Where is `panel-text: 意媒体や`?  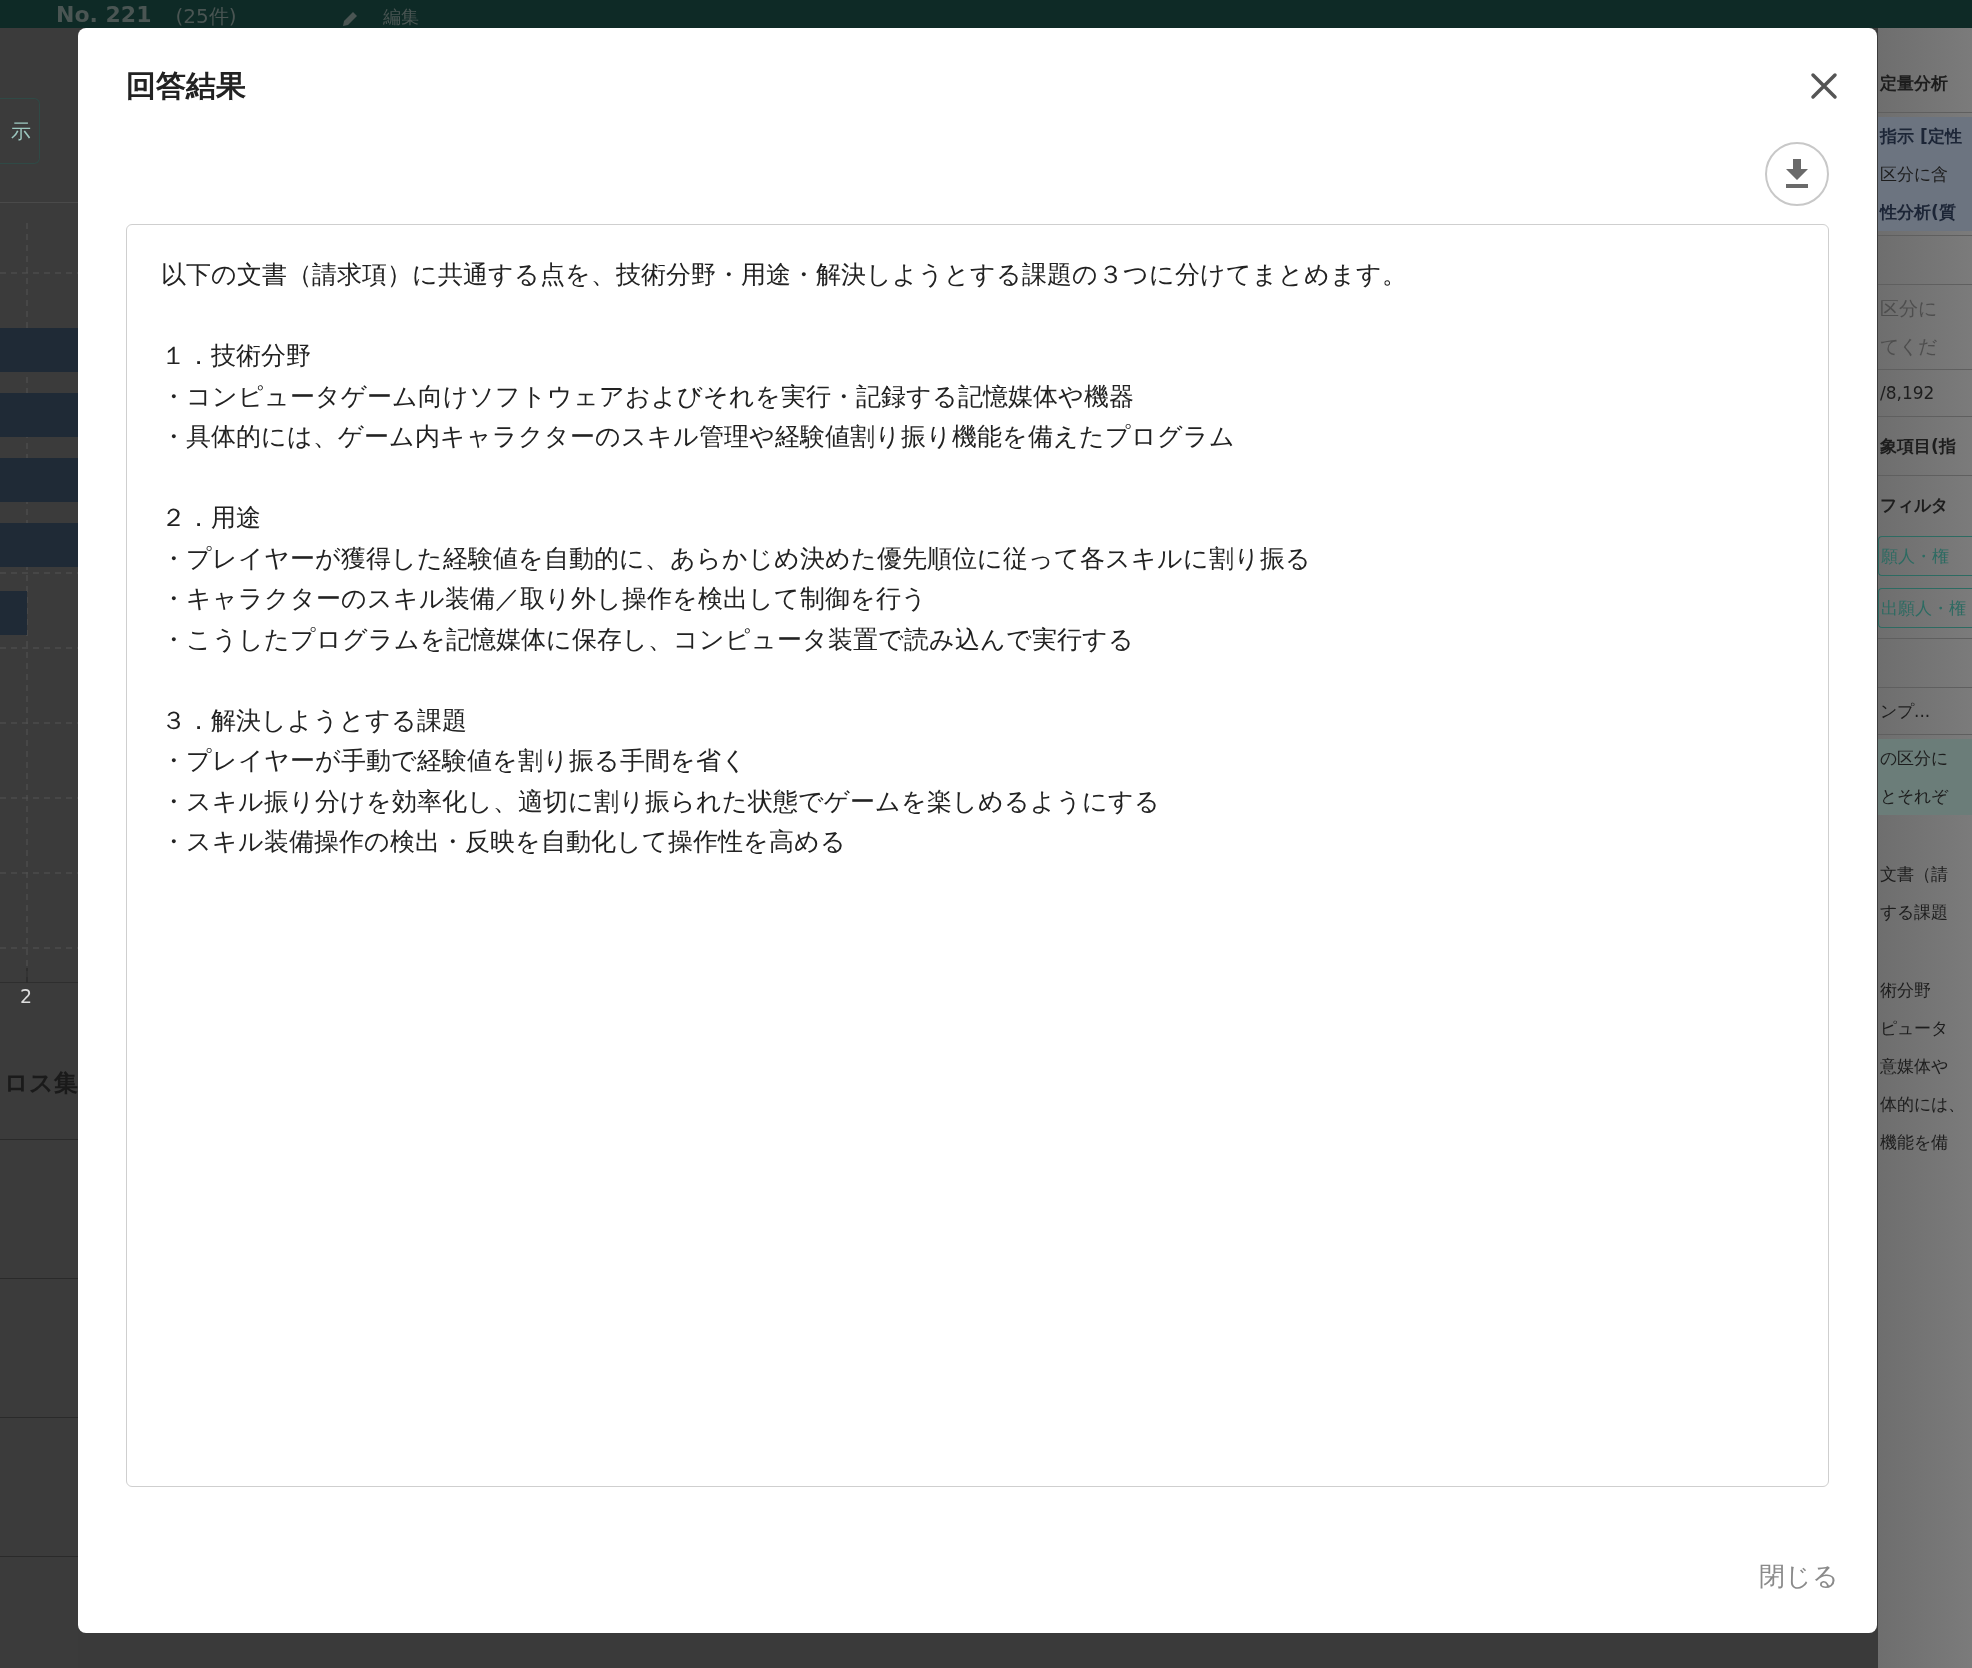 panel-text: 意媒体や is located at coordinates (1914, 1066).